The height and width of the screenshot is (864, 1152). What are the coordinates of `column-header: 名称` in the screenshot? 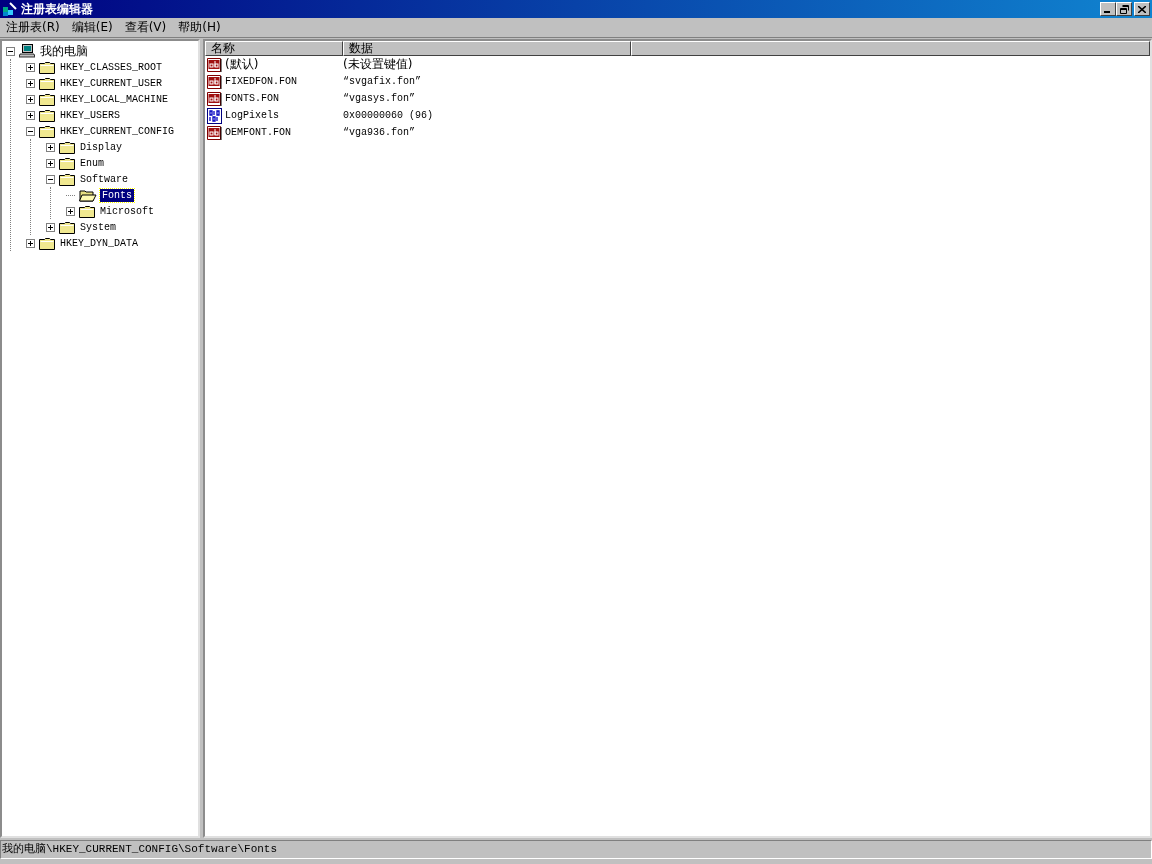 It's located at (274, 48).